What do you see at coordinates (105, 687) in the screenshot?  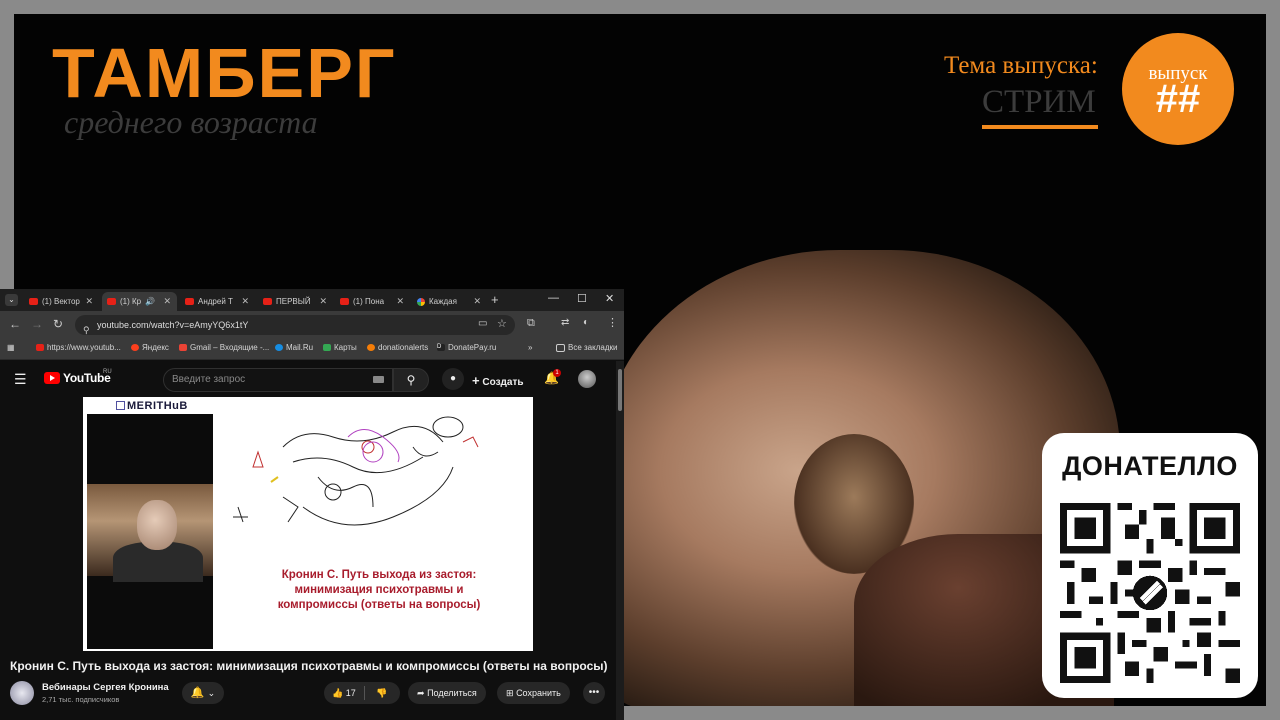 I see `channel-name: Вебинары Сергея Кронина` at bounding box center [105, 687].